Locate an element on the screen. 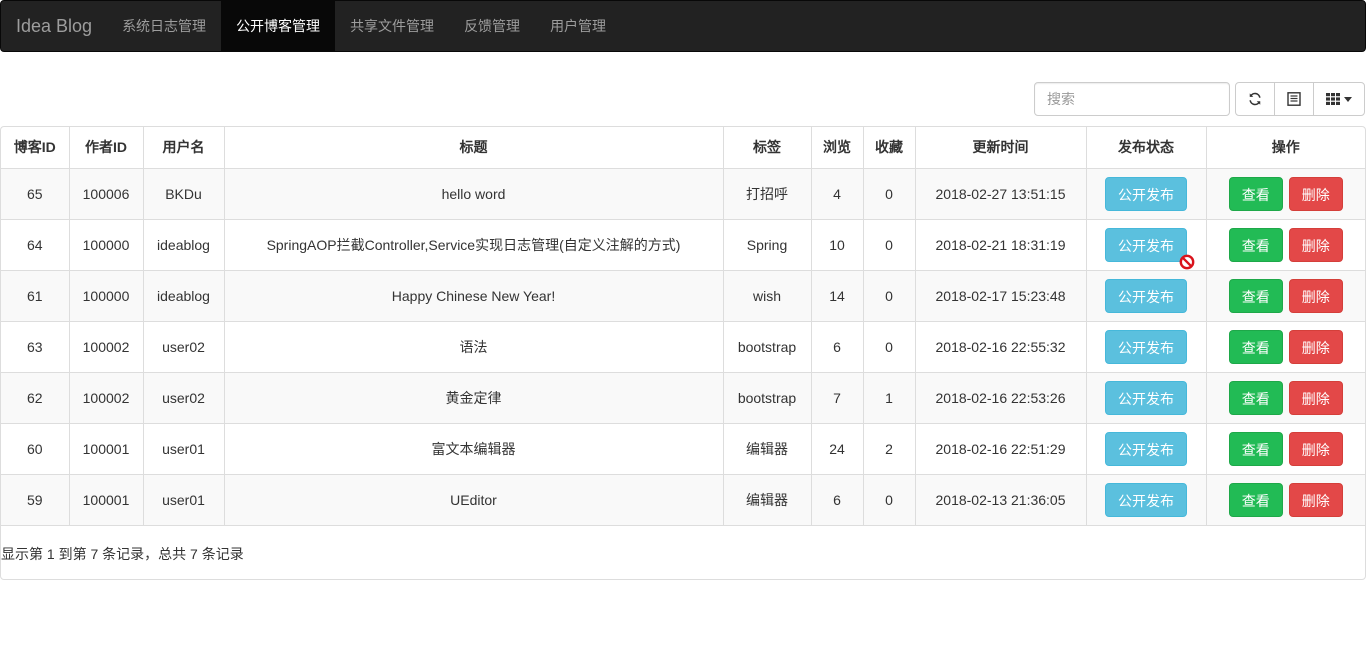 This screenshot has width=1366, height=645. columns-dropdown-button is located at coordinates (1339, 99).